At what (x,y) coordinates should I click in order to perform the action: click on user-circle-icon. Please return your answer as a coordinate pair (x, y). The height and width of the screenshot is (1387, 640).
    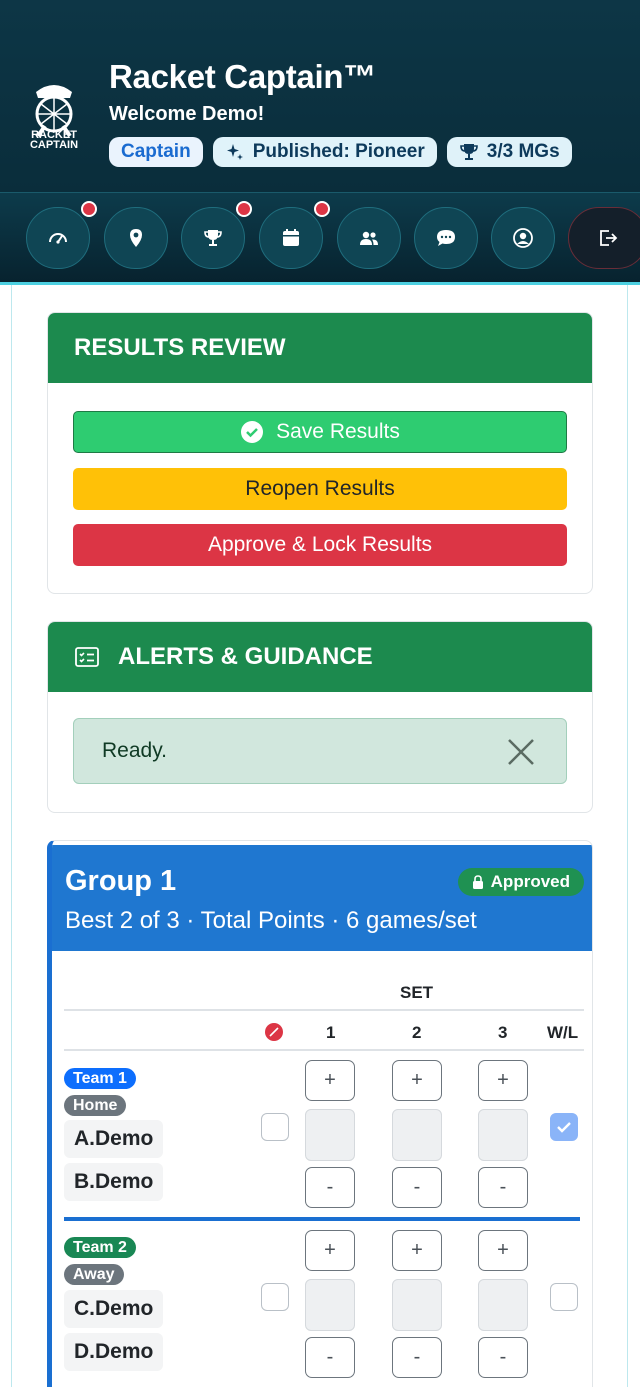
    Looking at the image, I should click on (523, 238).